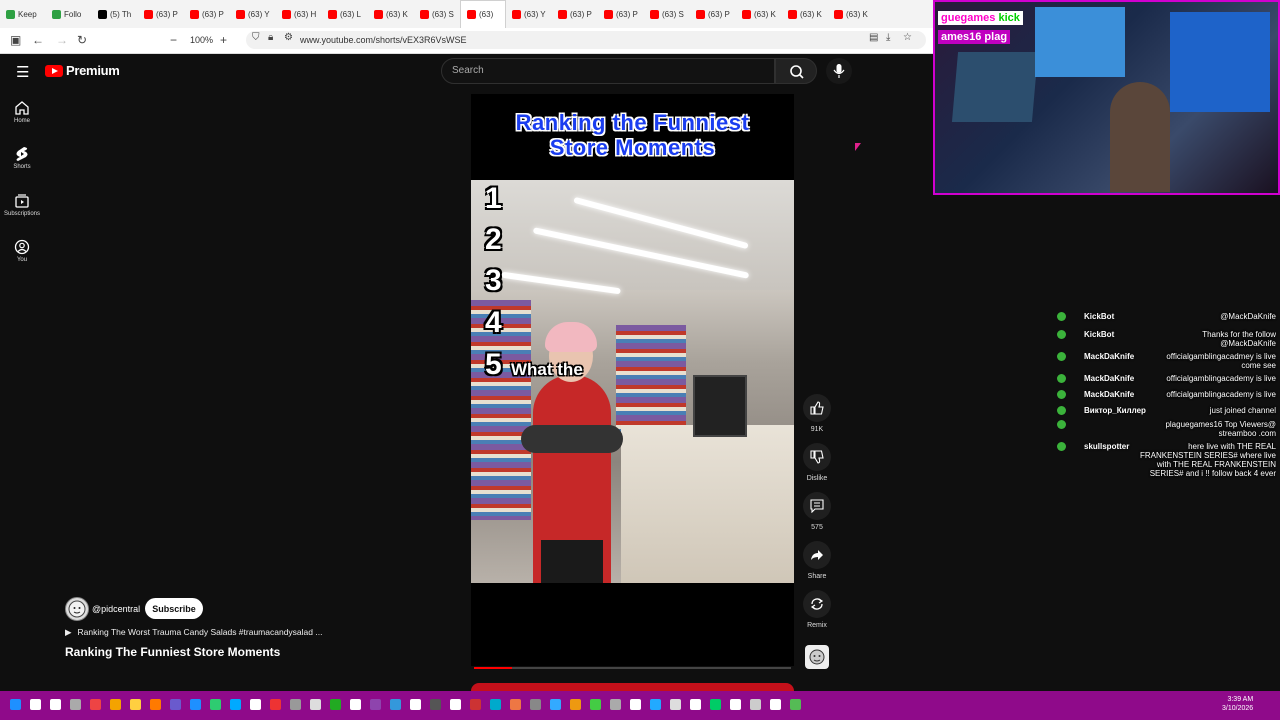 The image size is (1280, 720). I want to click on chat-username: MackDaKnife, so click(1109, 378).